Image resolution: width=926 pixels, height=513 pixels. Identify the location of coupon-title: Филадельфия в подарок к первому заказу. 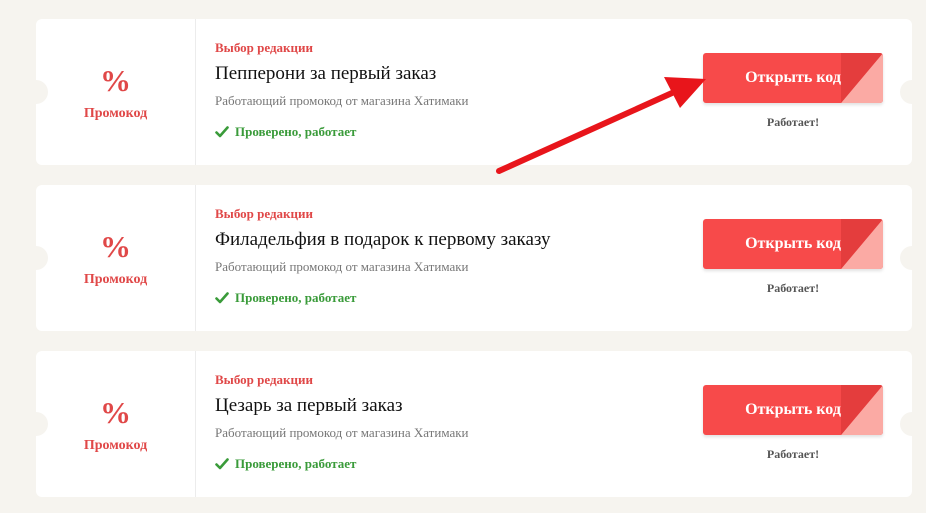
(383, 239).